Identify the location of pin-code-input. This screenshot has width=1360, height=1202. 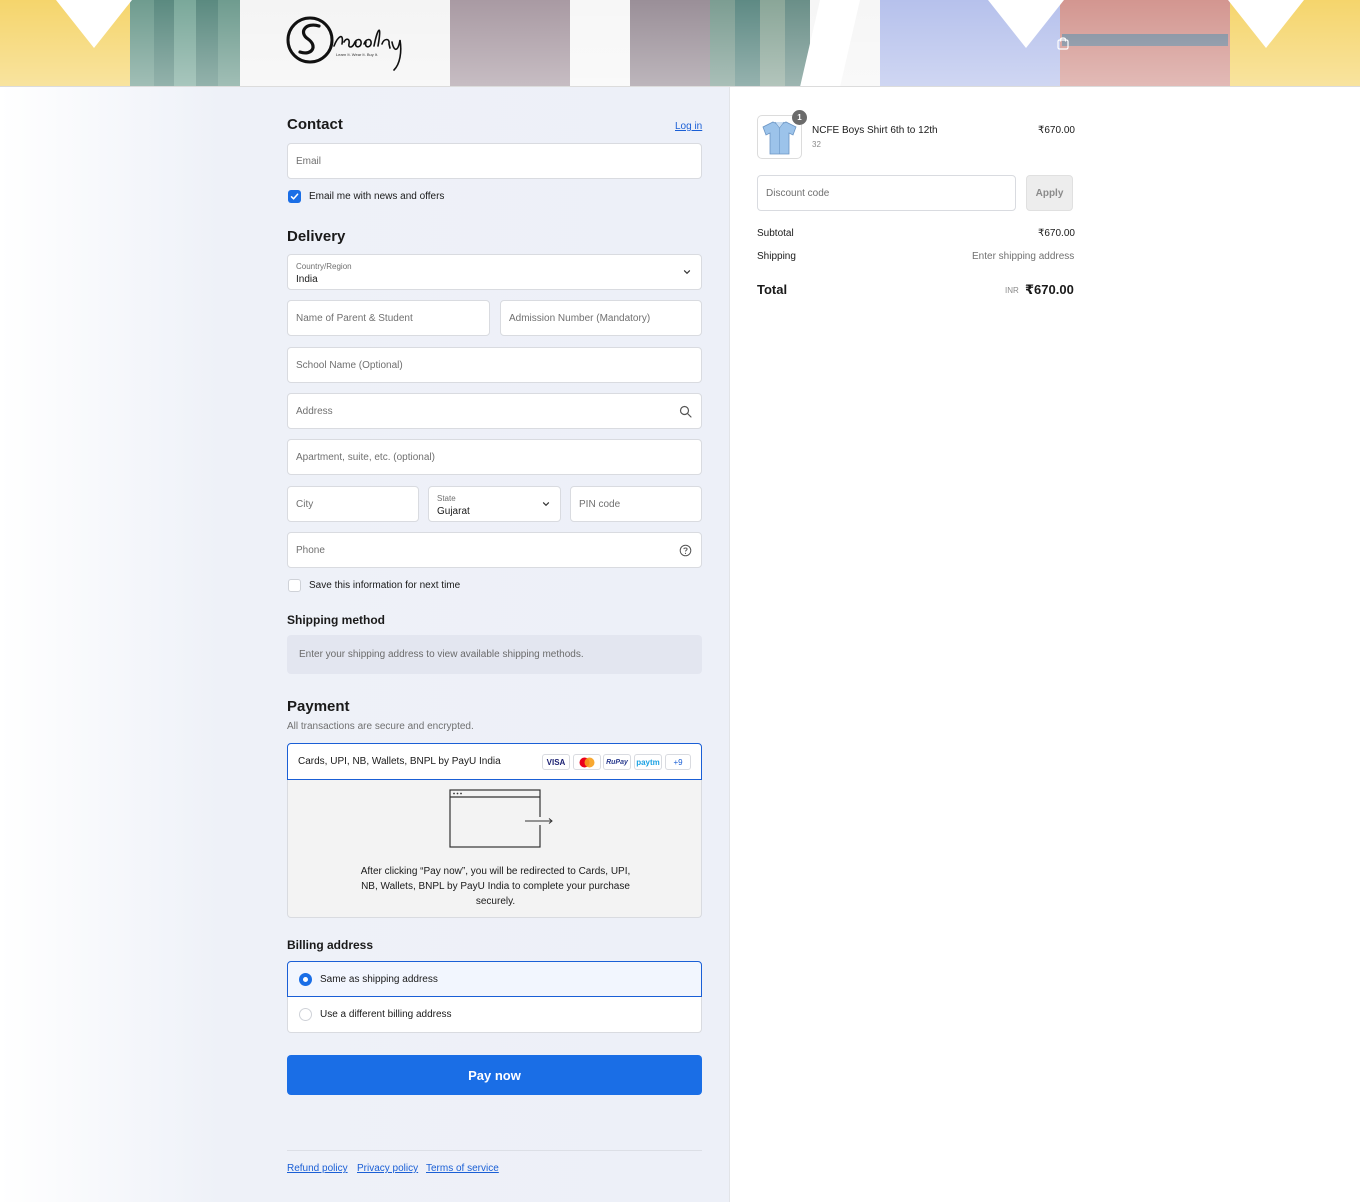
(636, 504).